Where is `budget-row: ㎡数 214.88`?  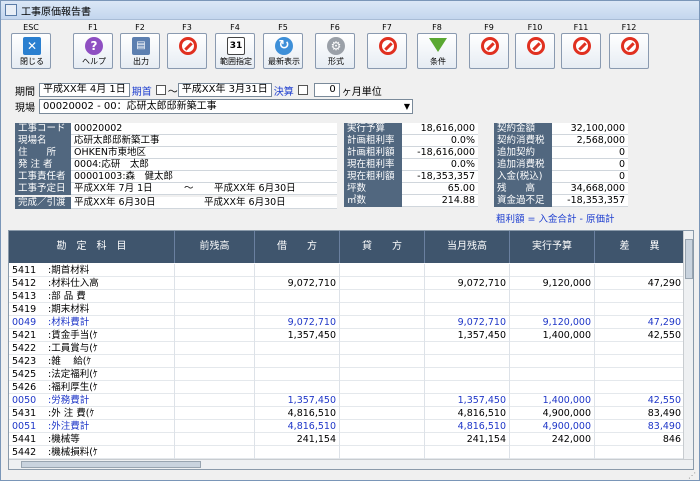 budget-row: ㎡数 214.88 is located at coordinates (411, 201).